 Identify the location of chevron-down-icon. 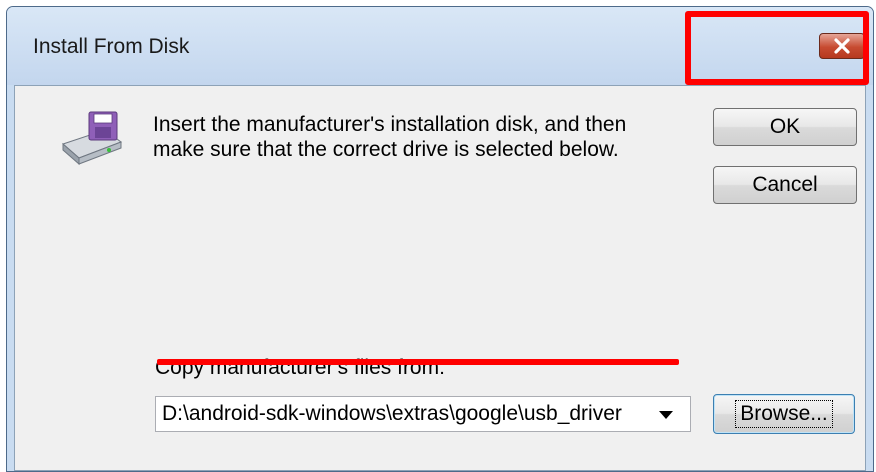
(666, 415).